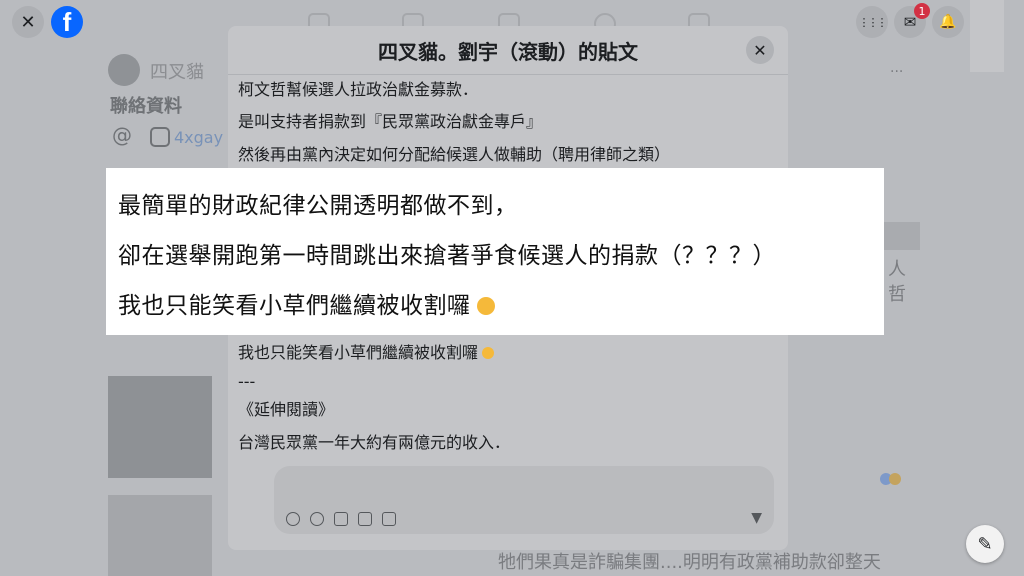  I want to click on compose-icon: ✎, so click(985, 544).